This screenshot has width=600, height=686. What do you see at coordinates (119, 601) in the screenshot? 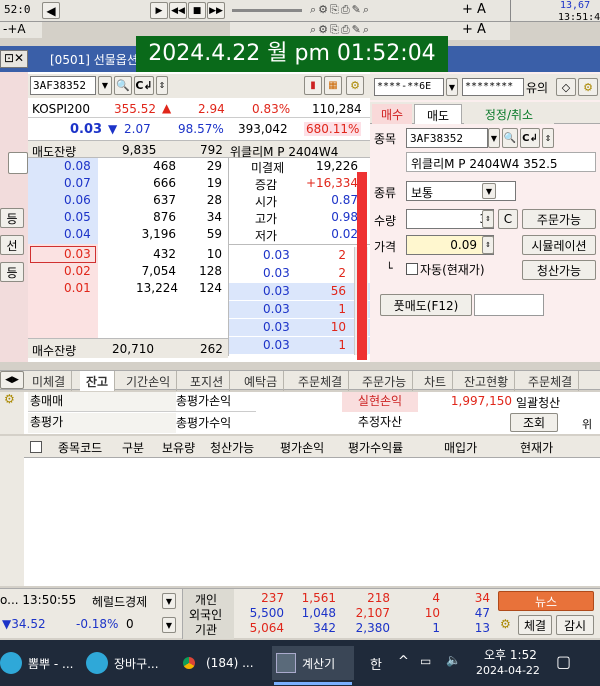
I see `news-source: 헤럴드경제` at bounding box center [119, 601].